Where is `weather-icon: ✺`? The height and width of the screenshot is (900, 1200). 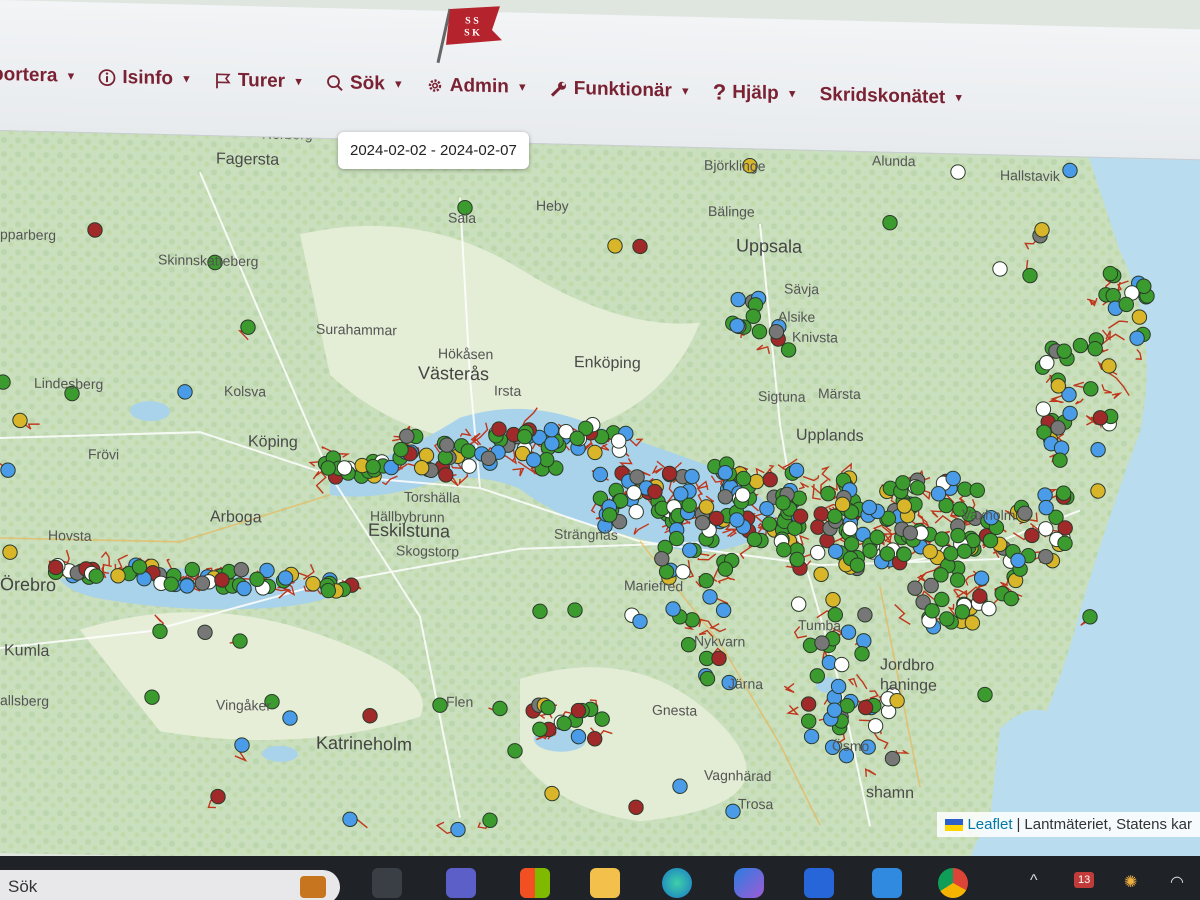
weather-icon: ✺ is located at coordinates (1130, 882).